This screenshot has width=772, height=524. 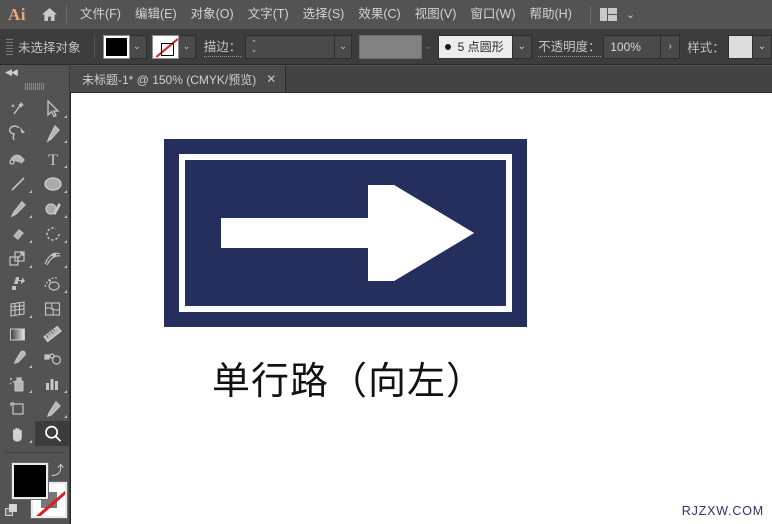 I want to click on measure-tool, so click(x=52, y=333).